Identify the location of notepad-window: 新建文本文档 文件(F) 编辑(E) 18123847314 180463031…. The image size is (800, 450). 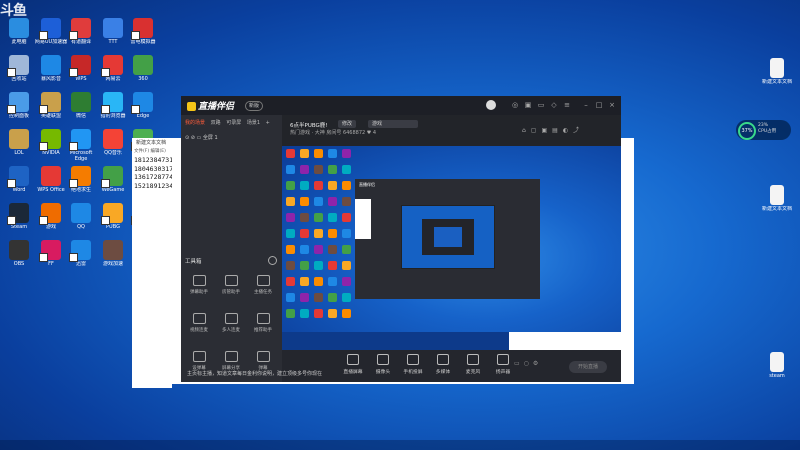
(154, 263).